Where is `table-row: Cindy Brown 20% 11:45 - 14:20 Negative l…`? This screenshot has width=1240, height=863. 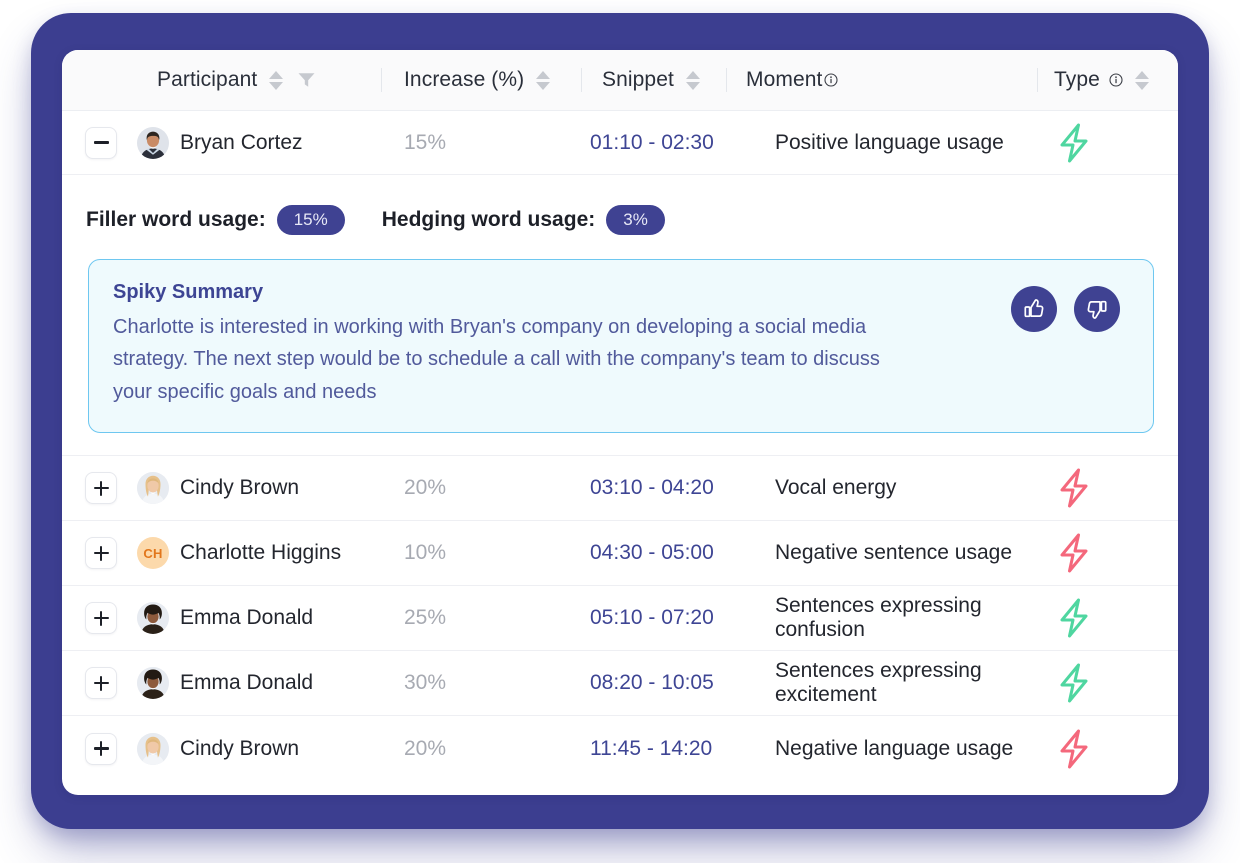 table-row: Cindy Brown 20% 11:45 - 14:20 Negative l… is located at coordinates (620, 748).